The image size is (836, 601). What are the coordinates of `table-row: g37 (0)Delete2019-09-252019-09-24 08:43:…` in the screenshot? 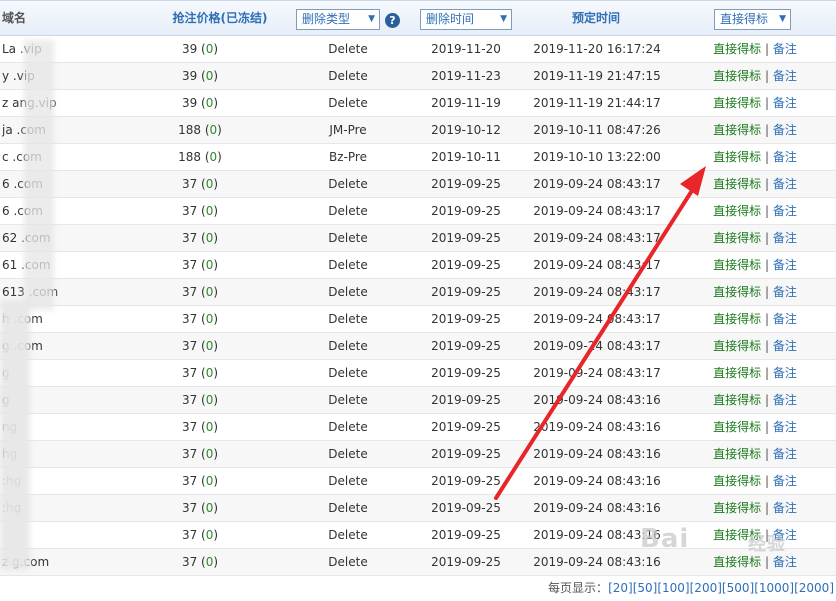 It's located at (418, 400).